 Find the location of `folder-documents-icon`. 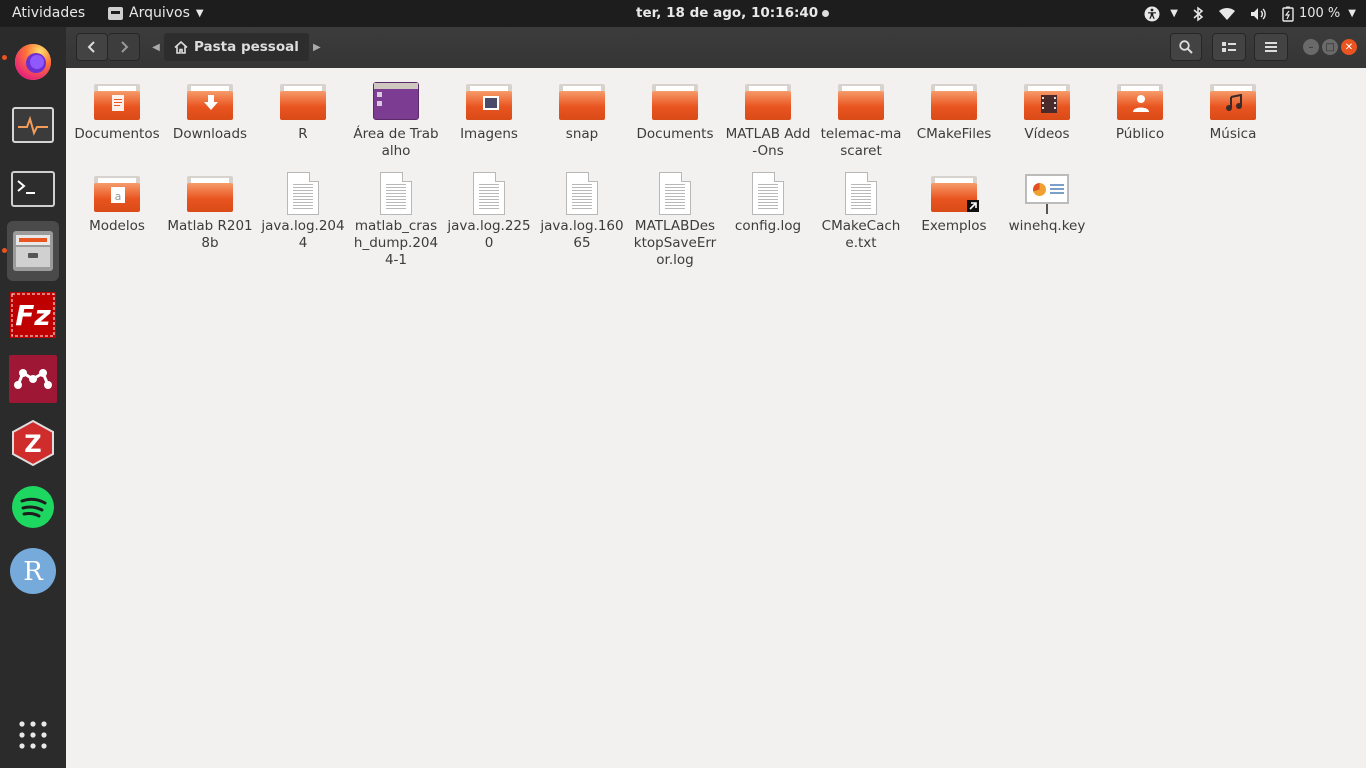

folder-documents-icon is located at coordinates (117, 102).